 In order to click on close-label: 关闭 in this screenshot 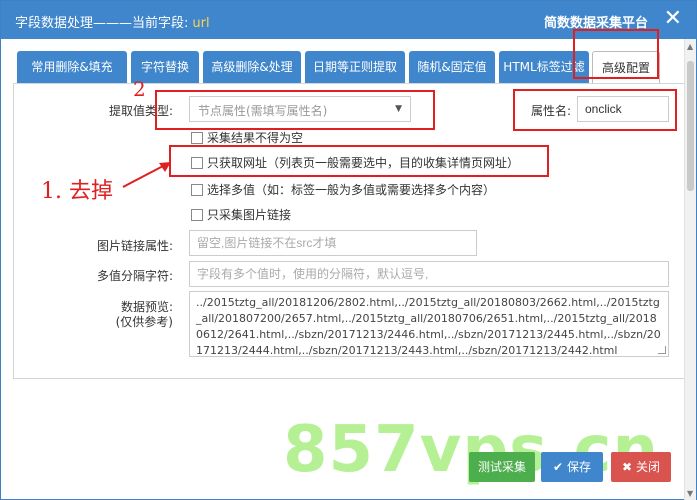, I will do `click(648, 467)`.